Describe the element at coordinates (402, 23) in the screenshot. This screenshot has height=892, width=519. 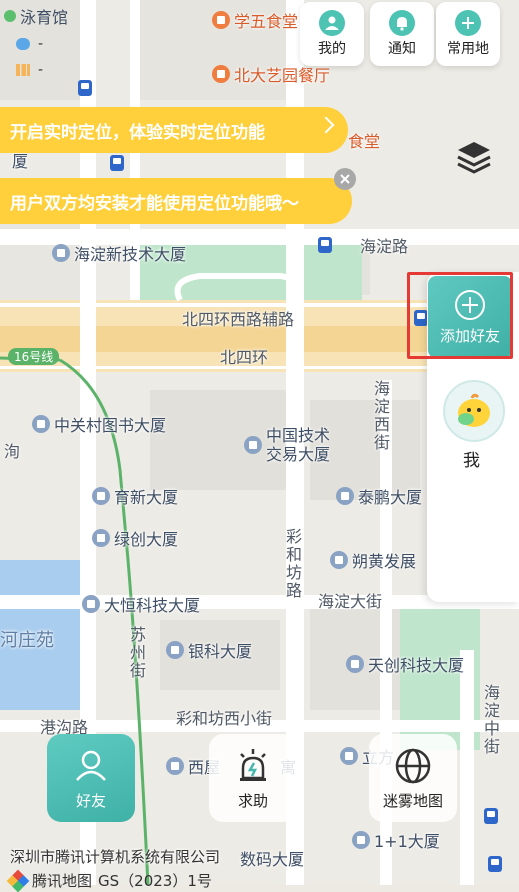
I see `bell-icon` at that location.